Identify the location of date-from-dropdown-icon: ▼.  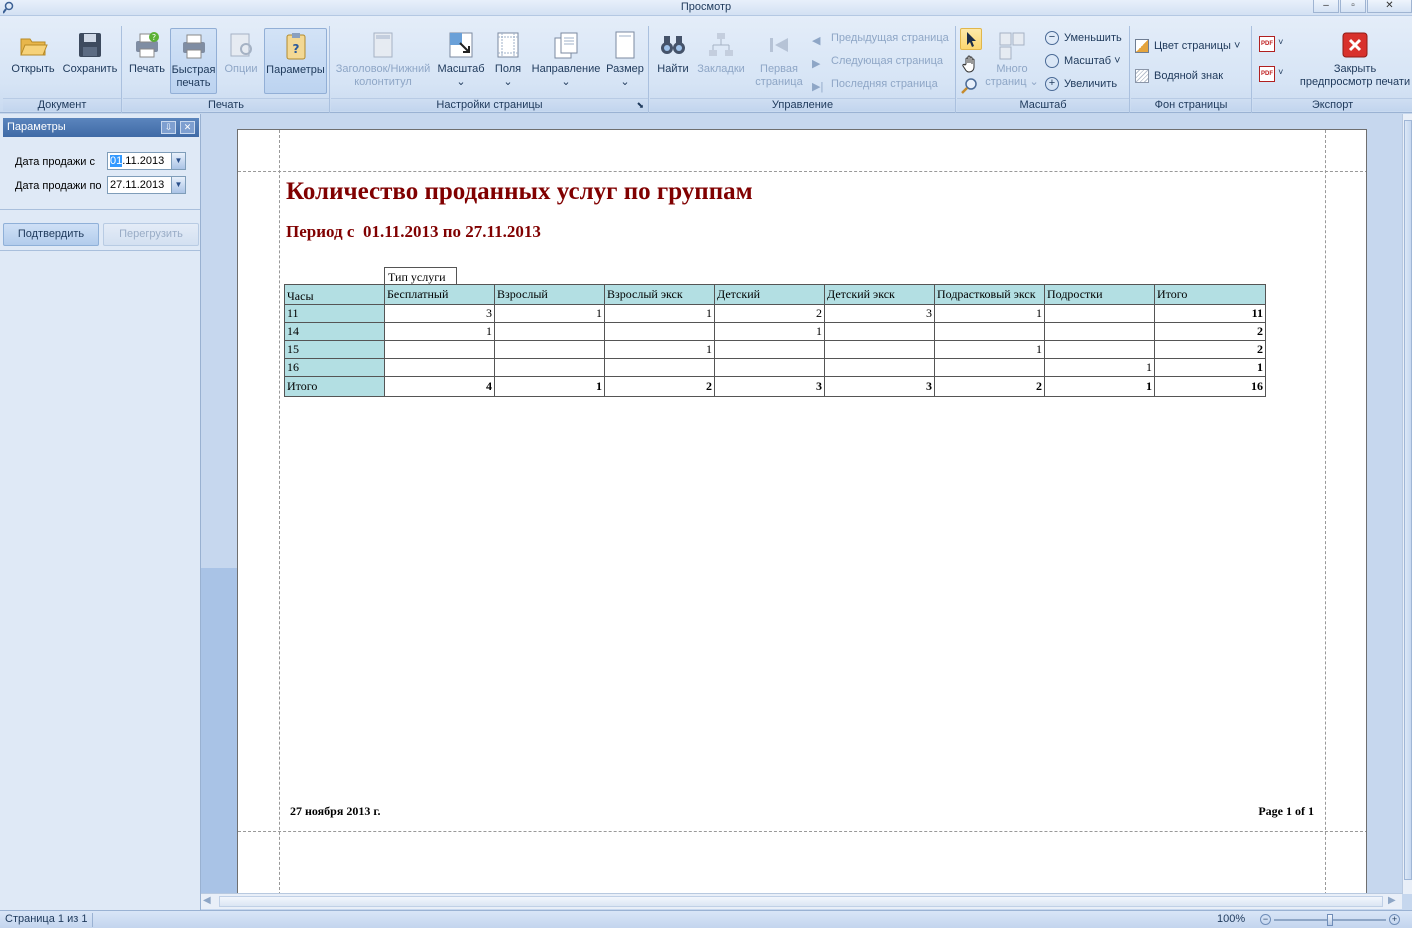
(178, 161).